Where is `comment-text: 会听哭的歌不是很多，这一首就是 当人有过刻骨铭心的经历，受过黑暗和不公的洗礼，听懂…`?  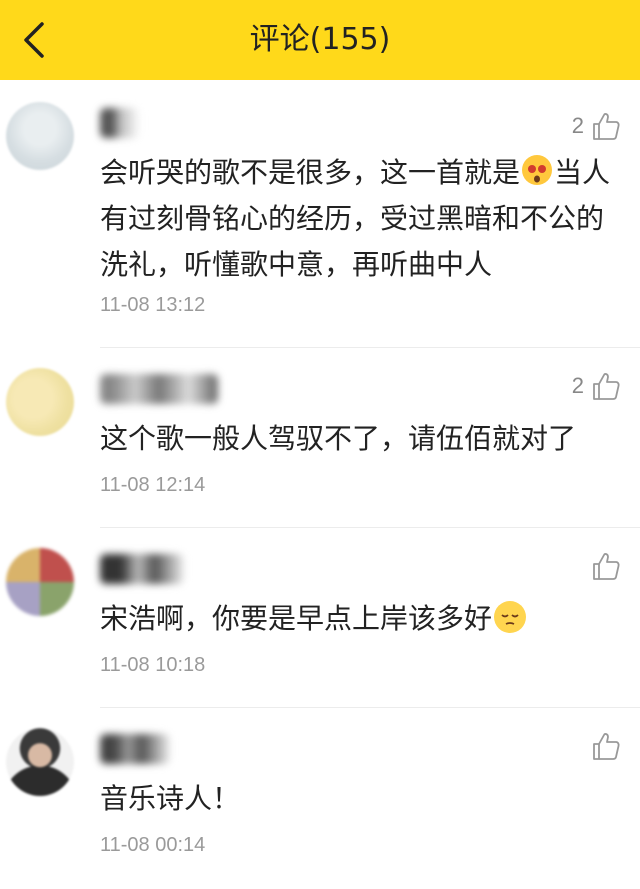 comment-text: 会听哭的歌不是很多，这一首就是 当人有过刻骨铭心的经历，受过黑暗和不公的洗礼，听懂… is located at coordinates (355, 218).